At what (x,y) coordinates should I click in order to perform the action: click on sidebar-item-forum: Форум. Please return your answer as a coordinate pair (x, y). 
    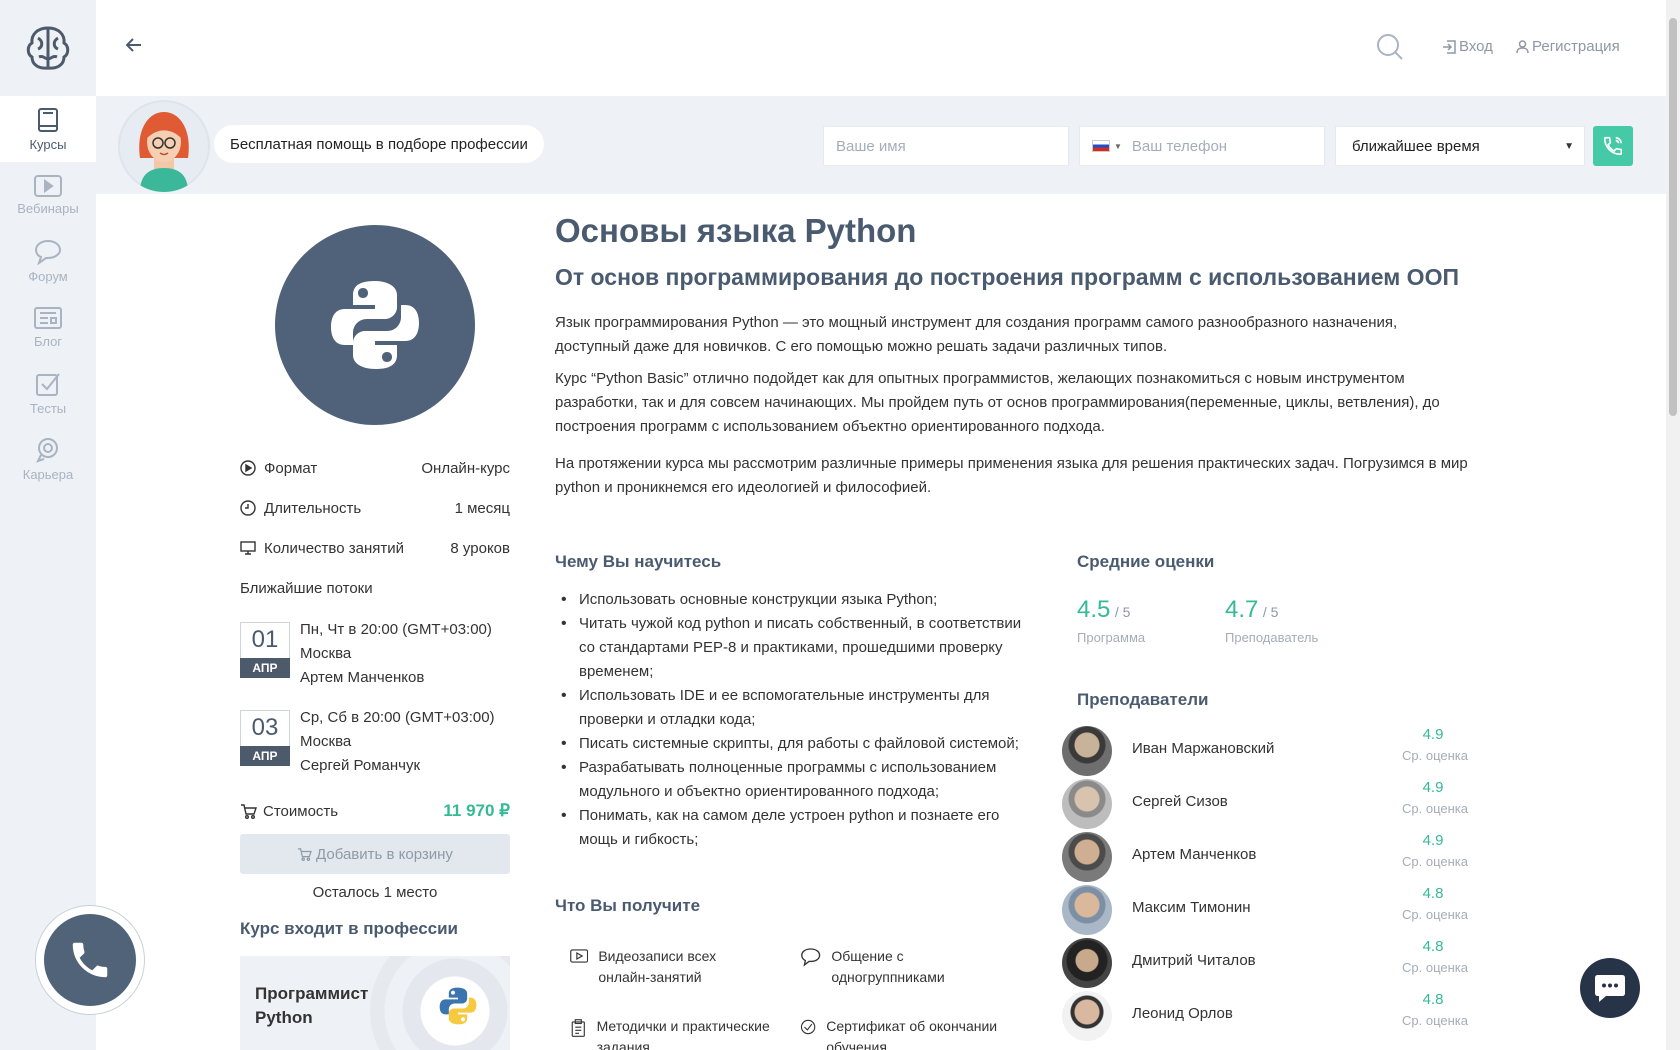
    Looking at the image, I should click on (48, 261).